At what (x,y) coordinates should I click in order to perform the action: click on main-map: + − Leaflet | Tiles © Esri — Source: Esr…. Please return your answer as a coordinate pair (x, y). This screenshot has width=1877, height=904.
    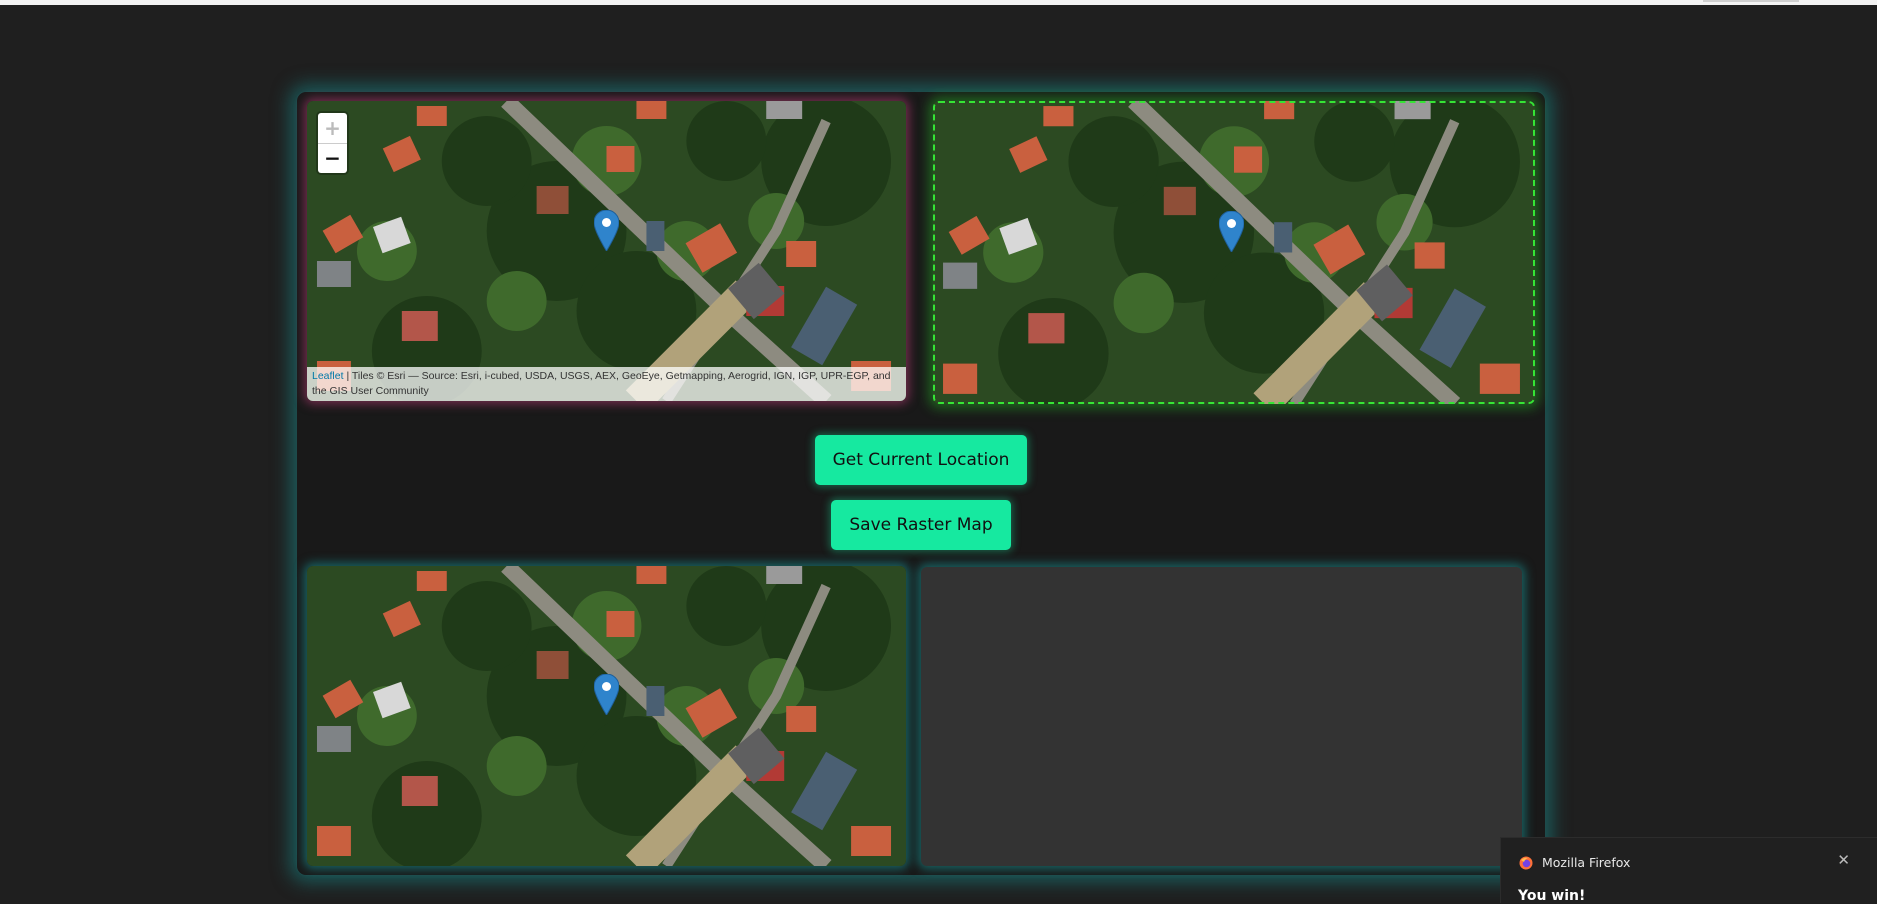
    Looking at the image, I should click on (606, 251).